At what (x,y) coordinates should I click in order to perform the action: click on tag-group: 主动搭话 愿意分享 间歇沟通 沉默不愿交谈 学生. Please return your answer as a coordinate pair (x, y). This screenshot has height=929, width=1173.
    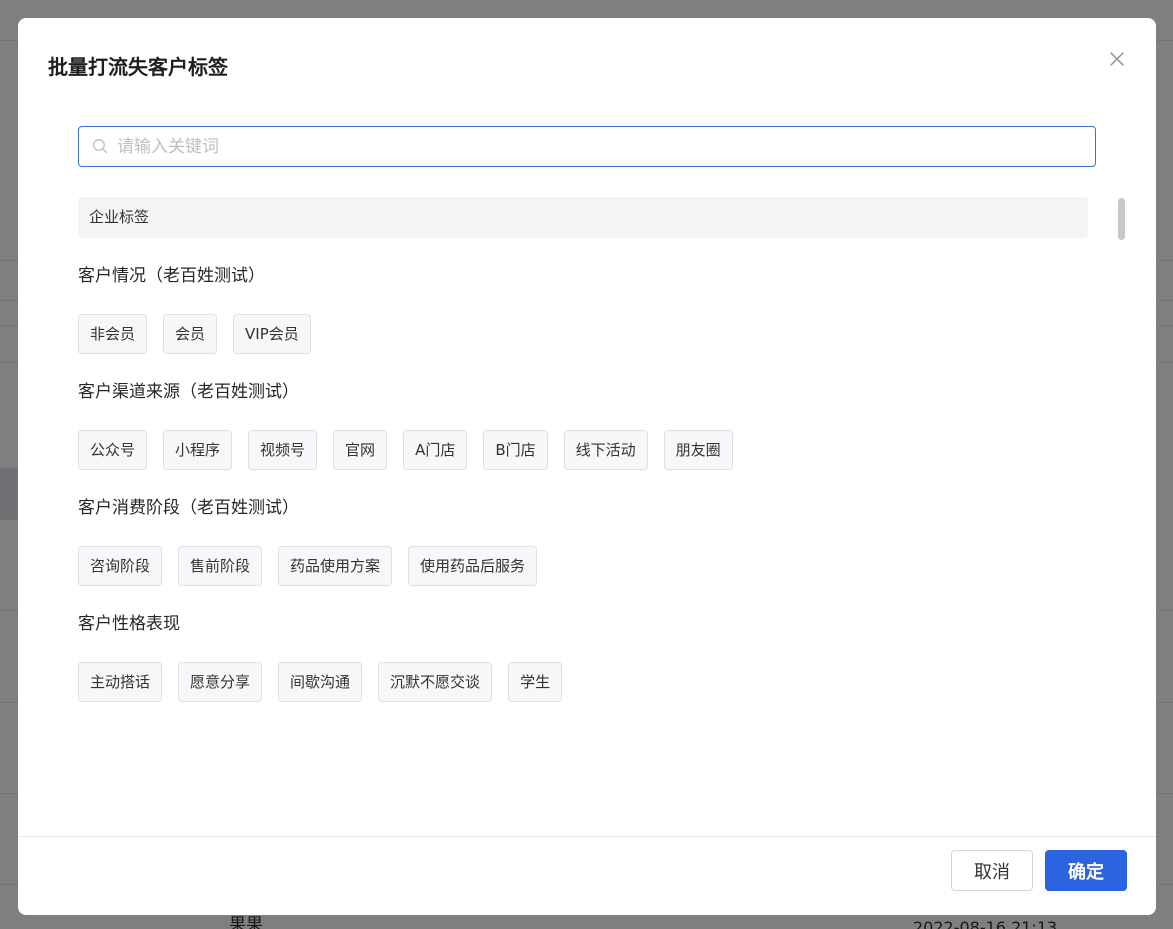
    Looking at the image, I should click on (583, 682).